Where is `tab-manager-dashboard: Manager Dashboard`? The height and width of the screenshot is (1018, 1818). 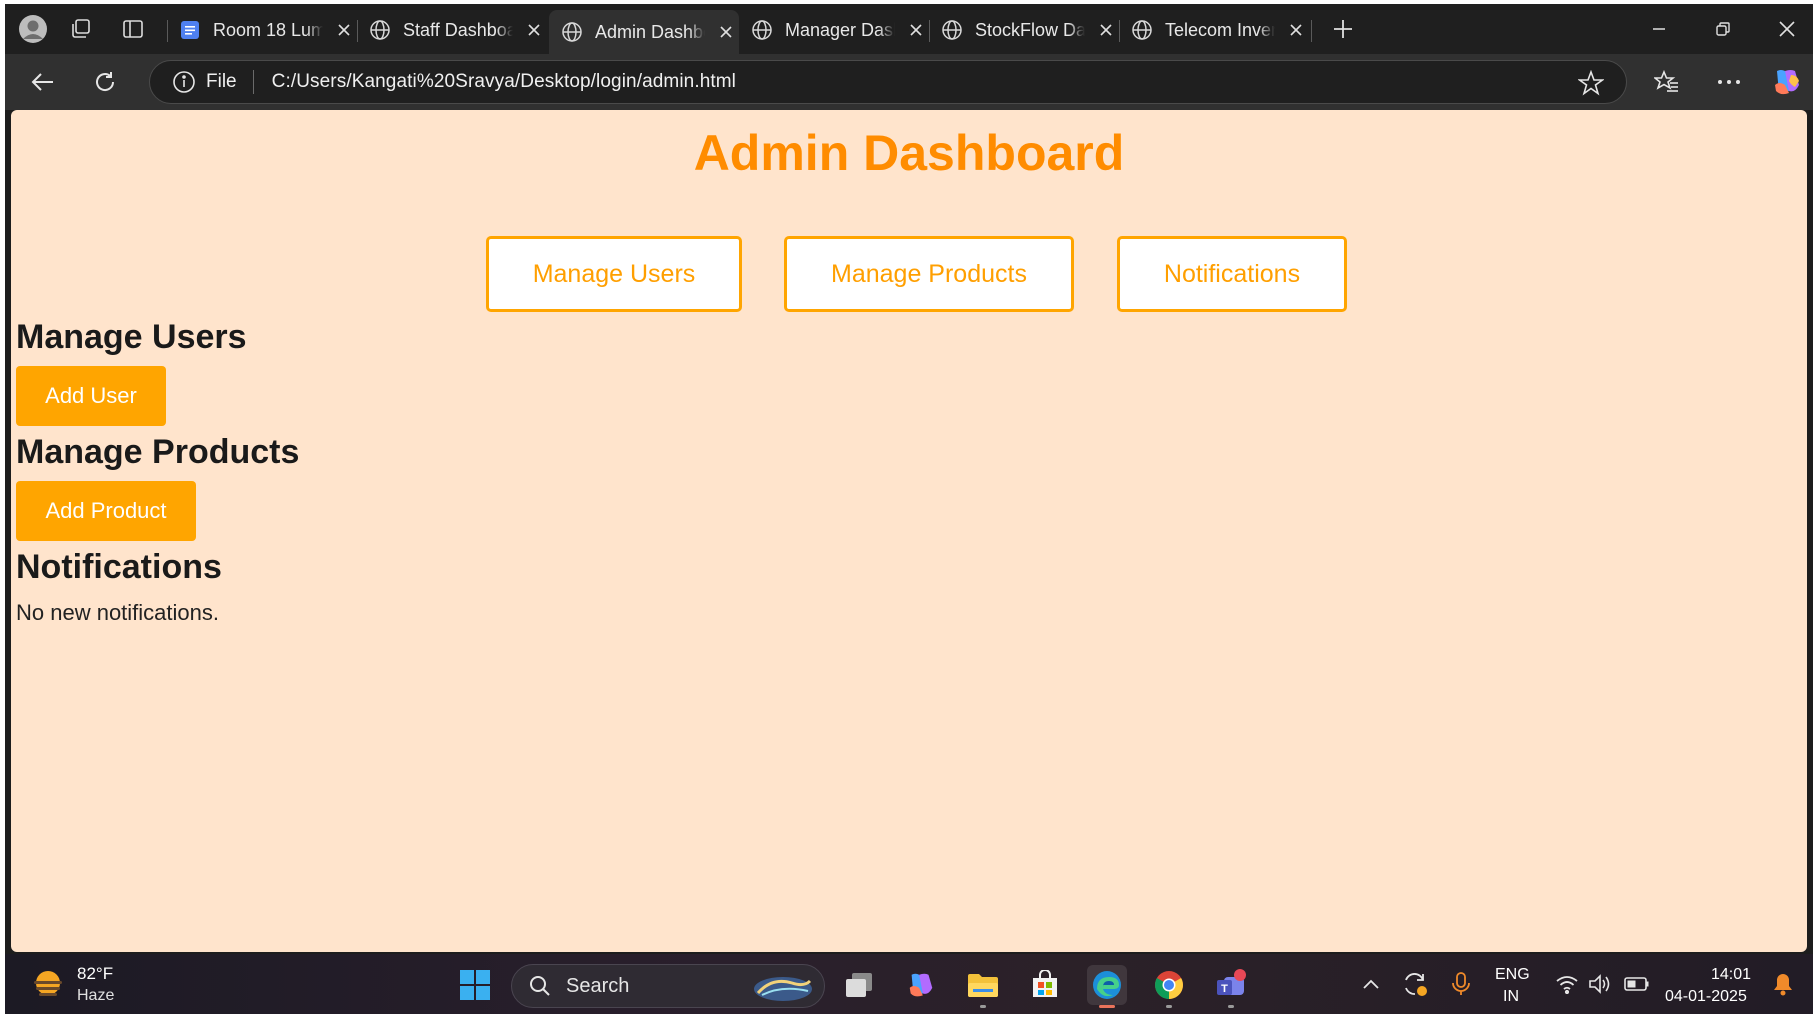 tab-manager-dashboard: Manager Dashboard is located at coordinates (834, 30).